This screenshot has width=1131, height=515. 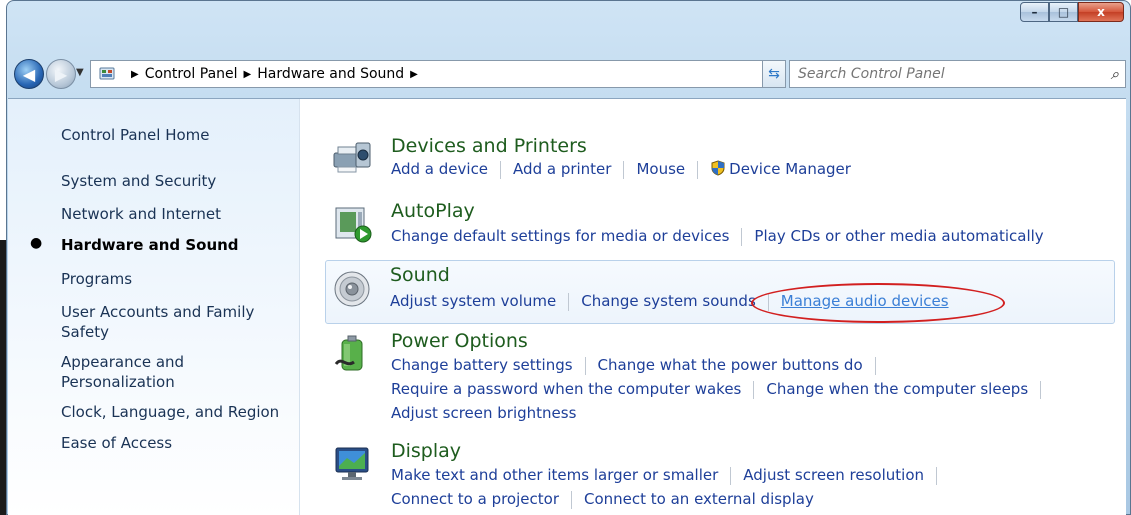 I want to click on mouse-link: Mouse, so click(x=660, y=169).